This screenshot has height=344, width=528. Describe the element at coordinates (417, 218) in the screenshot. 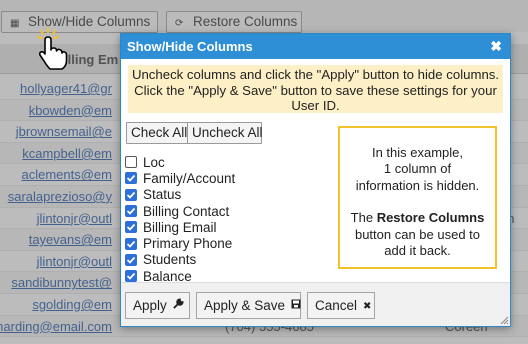

I see `info-line-4: The Restore Columns` at that location.